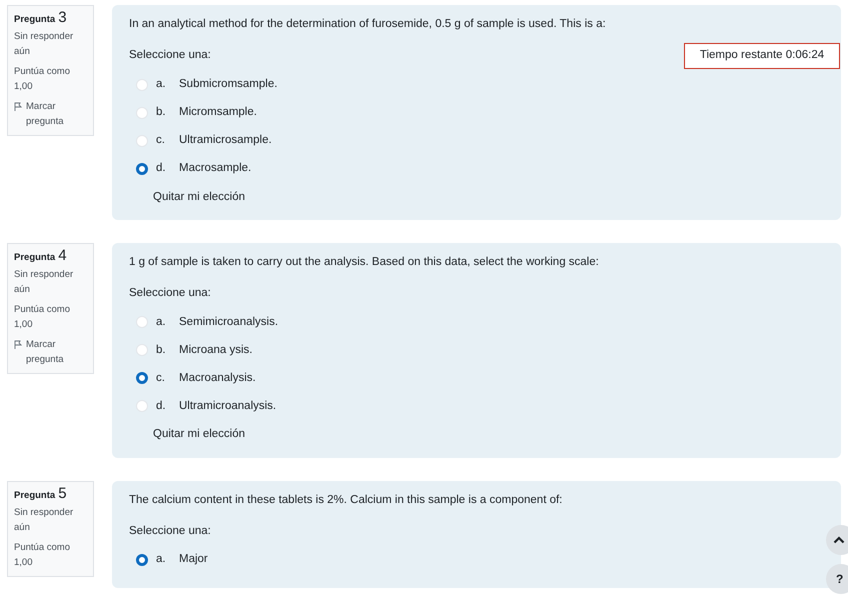 This screenshot has width=848, height=599. What do you see at coordinates (228, 322) in the screenshot?
I see `option-text: Semimicroanalysis.` at bounding box center [228, 322].